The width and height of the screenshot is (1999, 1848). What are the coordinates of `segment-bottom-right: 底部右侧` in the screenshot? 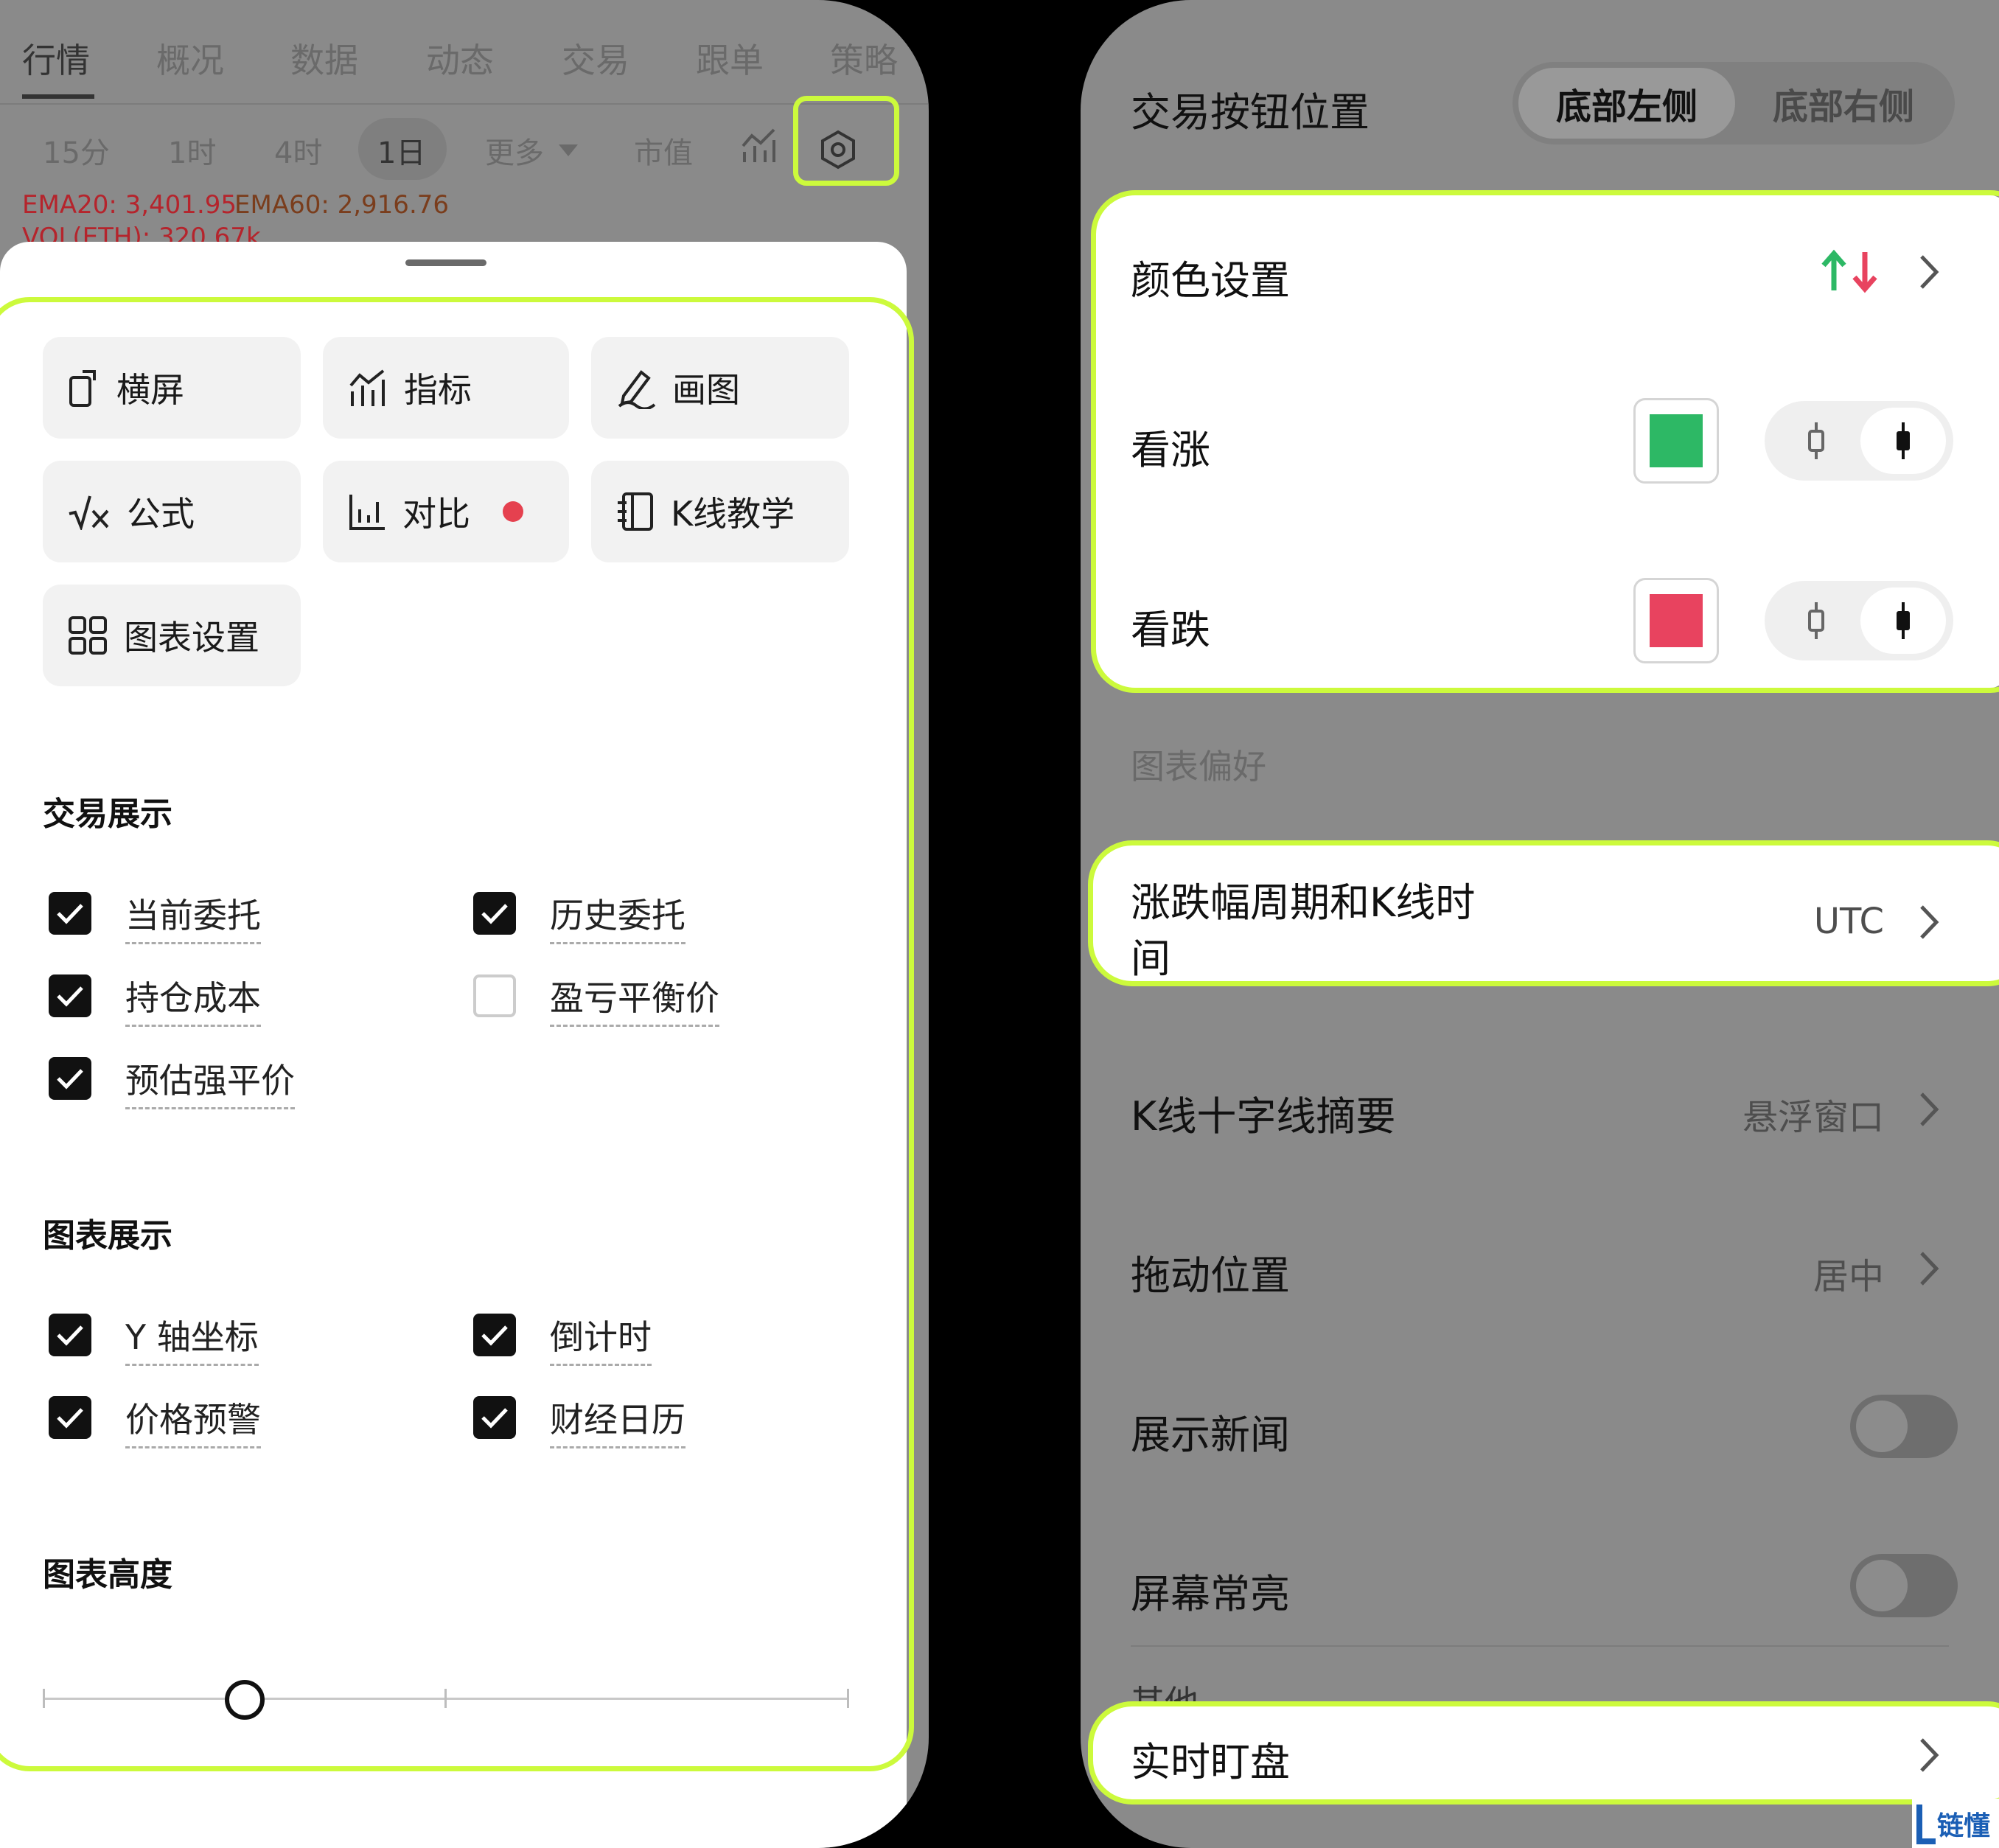 It's located at (1843, 103).